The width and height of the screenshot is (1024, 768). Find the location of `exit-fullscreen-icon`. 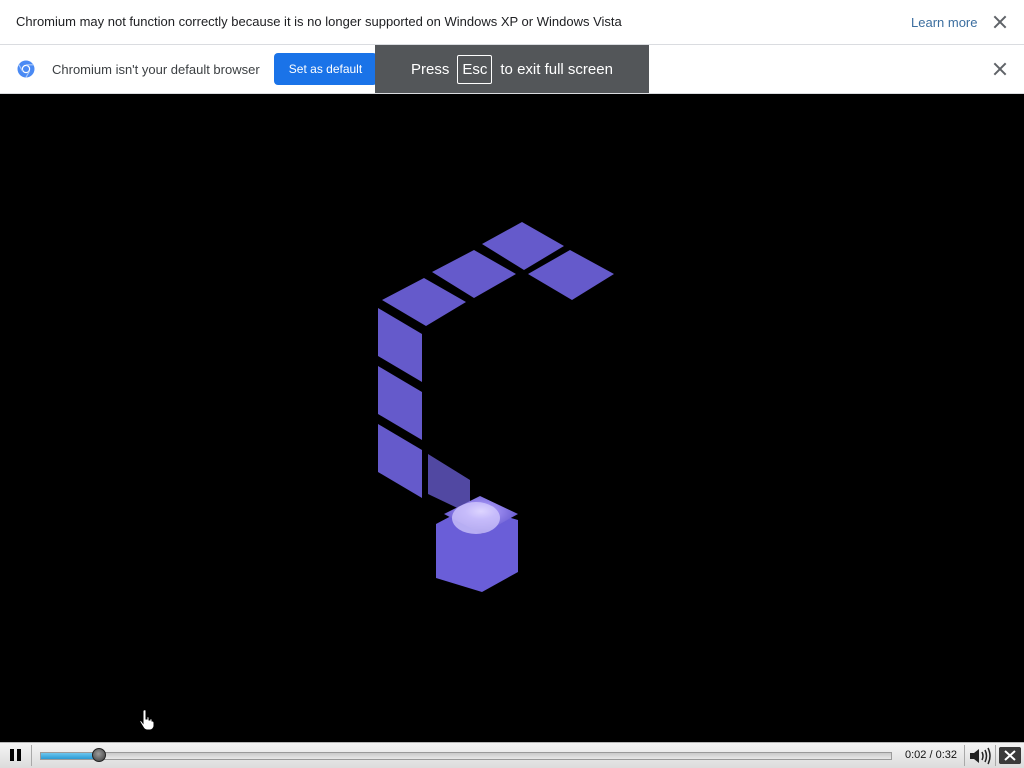

exit-fullscreen-icon is located at coordinates (1010, 755).